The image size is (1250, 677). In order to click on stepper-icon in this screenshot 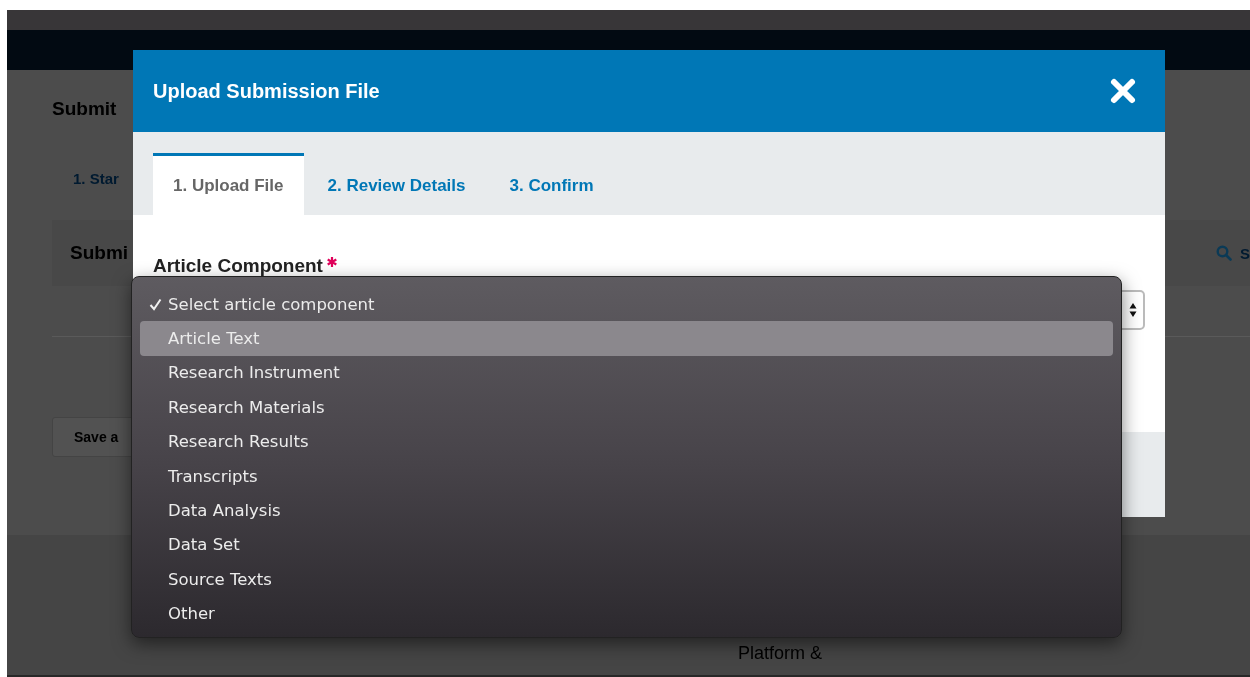, I will do `click(1133, 310)`.